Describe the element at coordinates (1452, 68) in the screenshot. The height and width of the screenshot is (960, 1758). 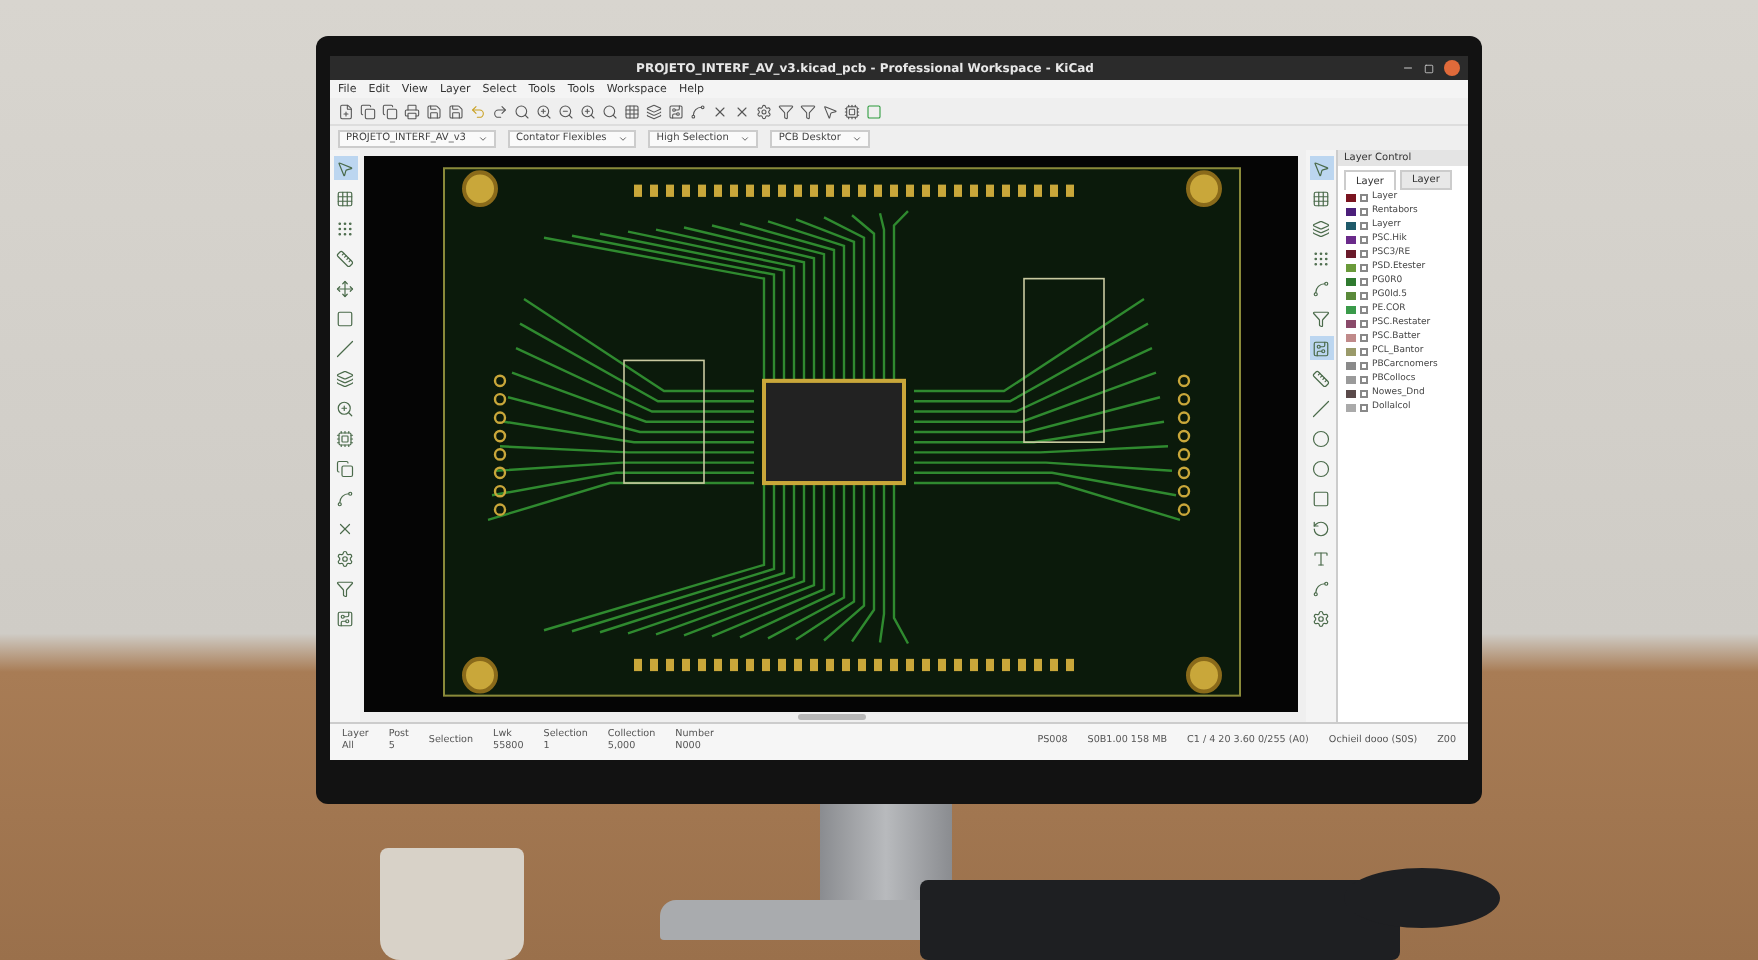
I see `close-icon` at that location.